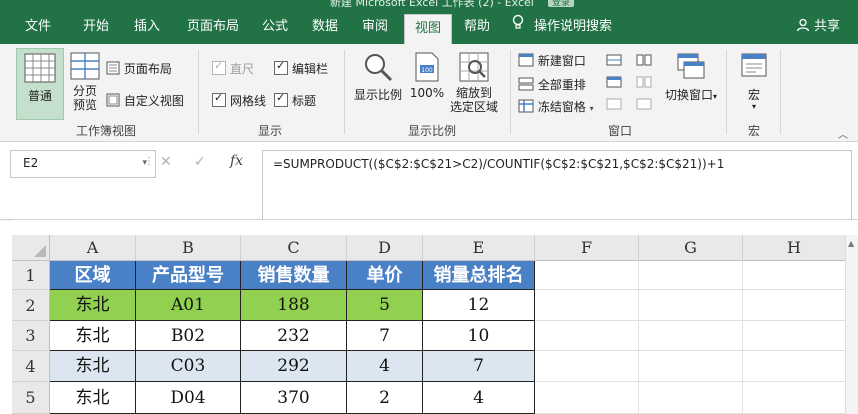 The image size is (858, 414). Describe the element at coordinates (295, 100) in the screenshot. I see `headings-checkbox: 标题` at that location.